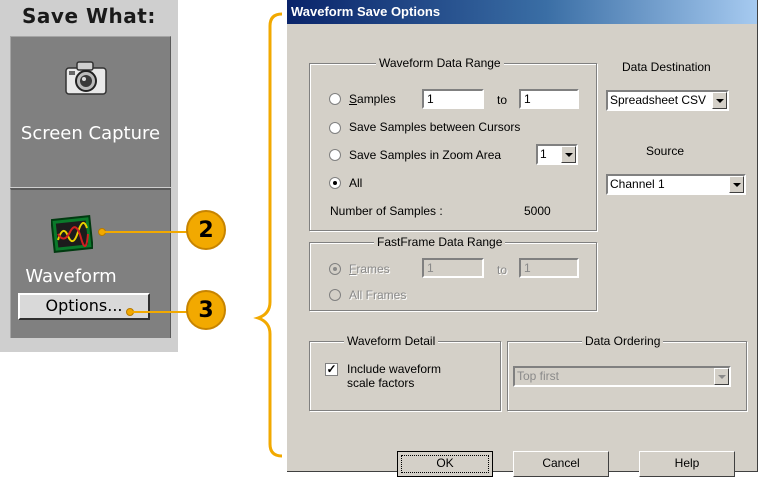 This screenshot has width=773, height=483. I want to click on include-scale-factors-label-2: scale factors, so click(381, 383).